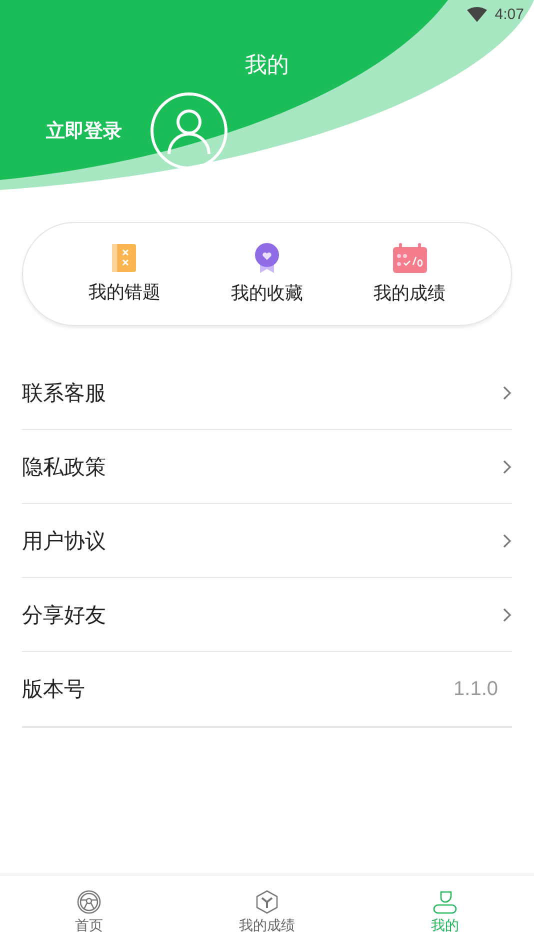 This screenshot has height=949, width=534. Describe the element at coordinates (410, 293) in the screenshot. I see `shortcut-label: 我的成绩` at that location.